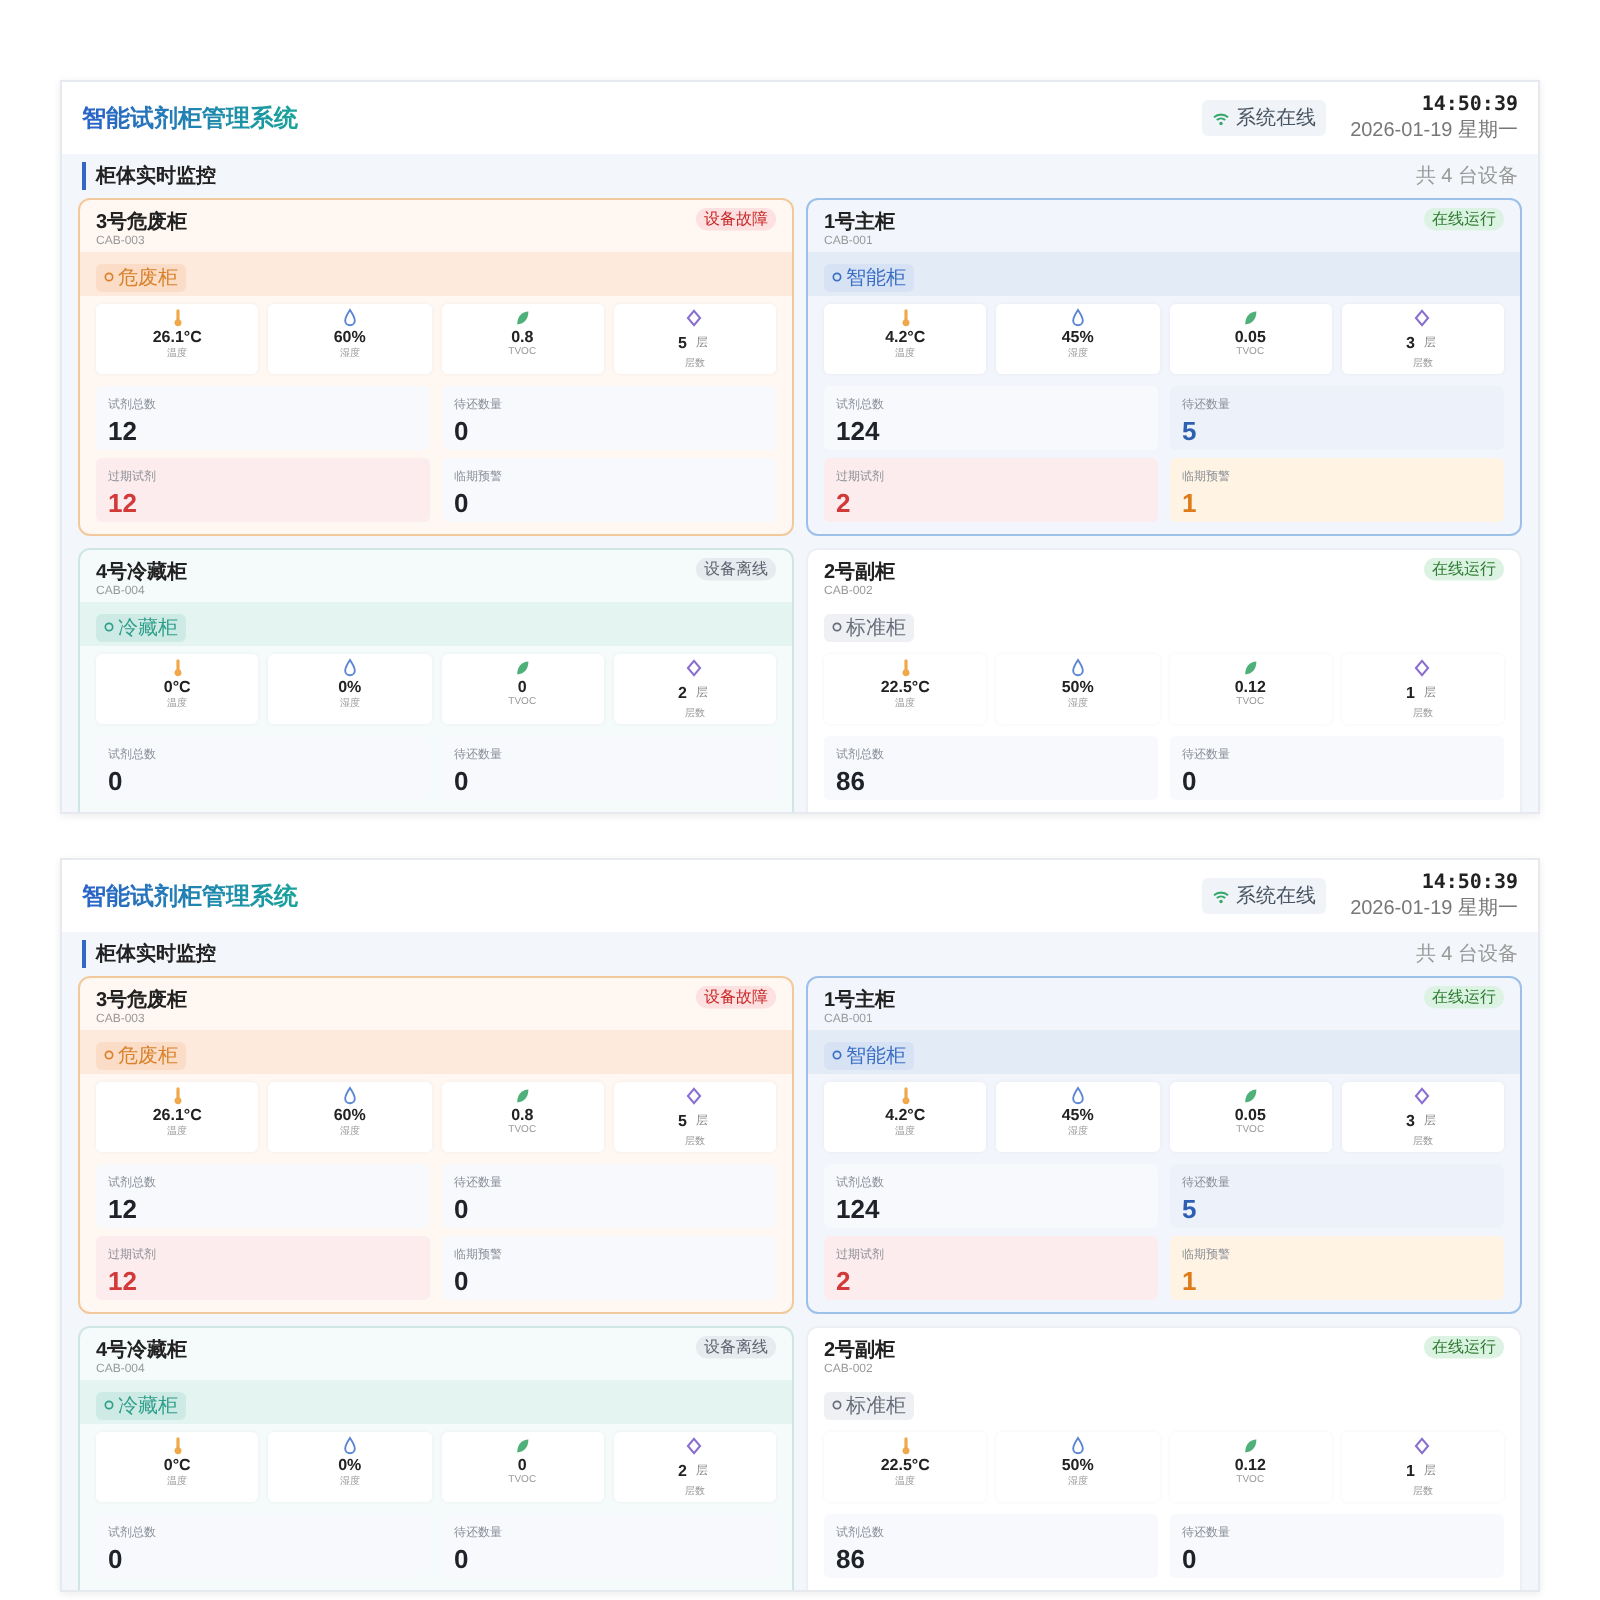 This screenshot has height=1600, width=1600. What do you see at coordinates (876, 1406) in the screenshot?
I see `tag-text: 标准柜` at bounding box center [876, 1406].